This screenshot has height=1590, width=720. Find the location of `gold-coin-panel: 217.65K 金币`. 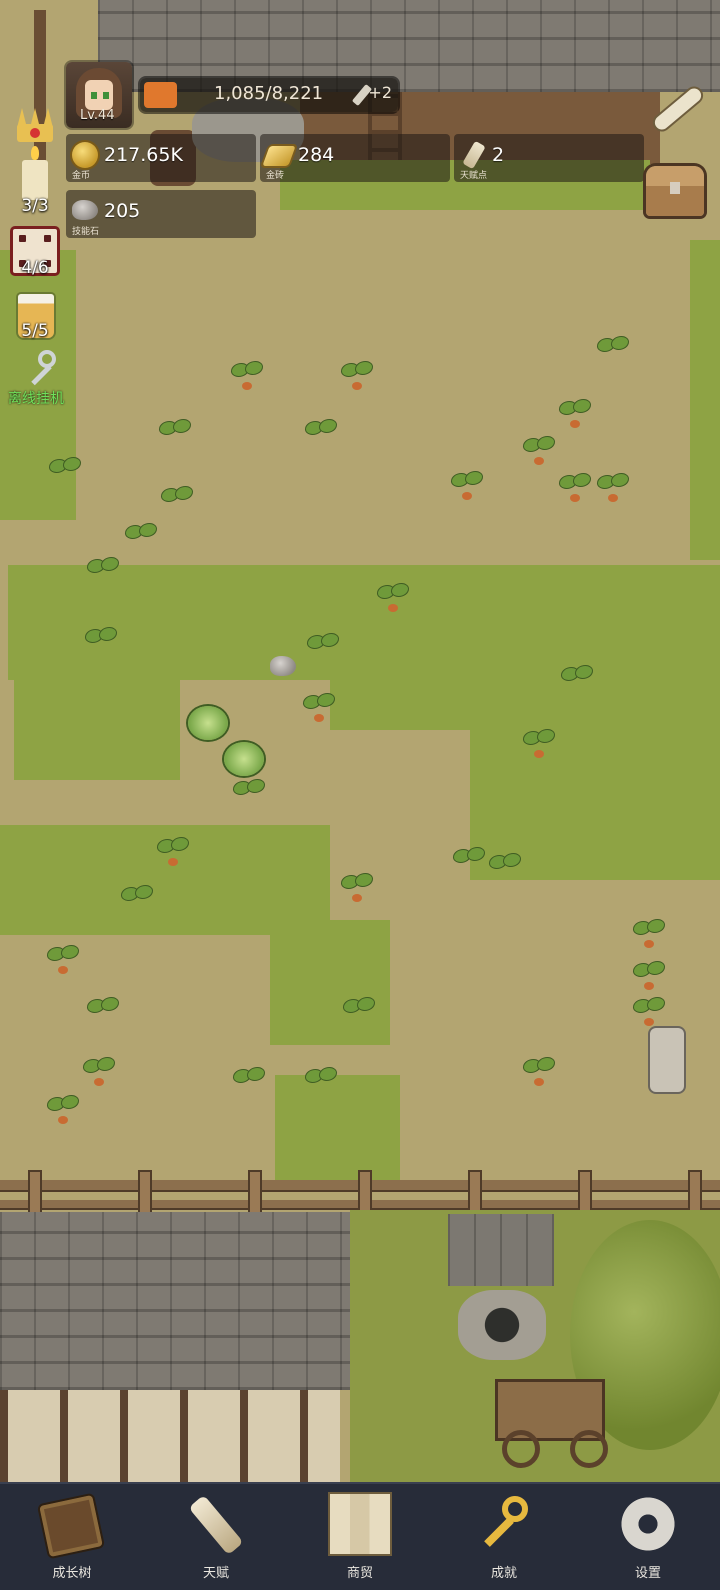

gold-coin-panel: 217.65K 金币 is located at coordinates (161, 158).